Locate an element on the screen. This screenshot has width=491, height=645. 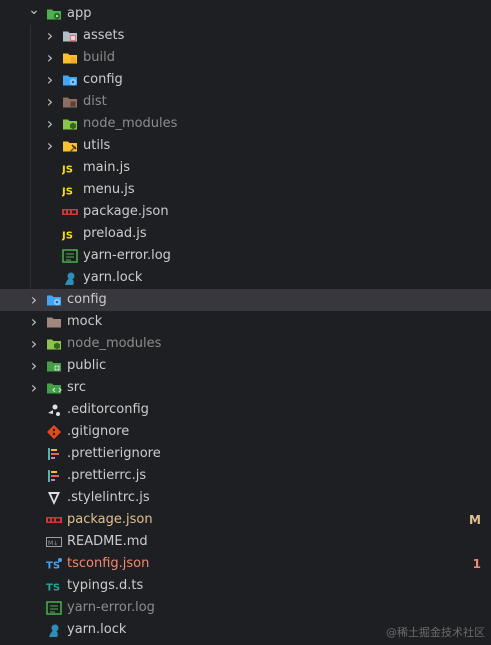
tree-item-label: app is located at coordinates (79, 13).